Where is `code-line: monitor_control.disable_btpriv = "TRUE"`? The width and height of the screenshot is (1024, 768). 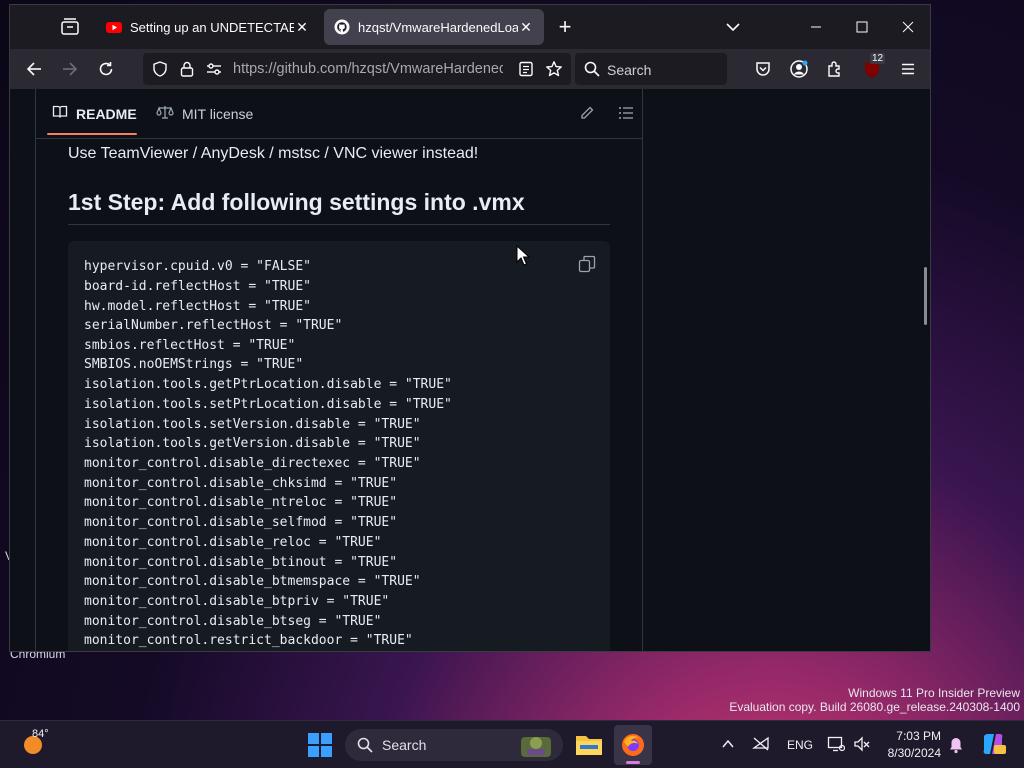
code-line: monitor_control.disable_btpriv = "TRUE" is located at coordinates (237, 601).